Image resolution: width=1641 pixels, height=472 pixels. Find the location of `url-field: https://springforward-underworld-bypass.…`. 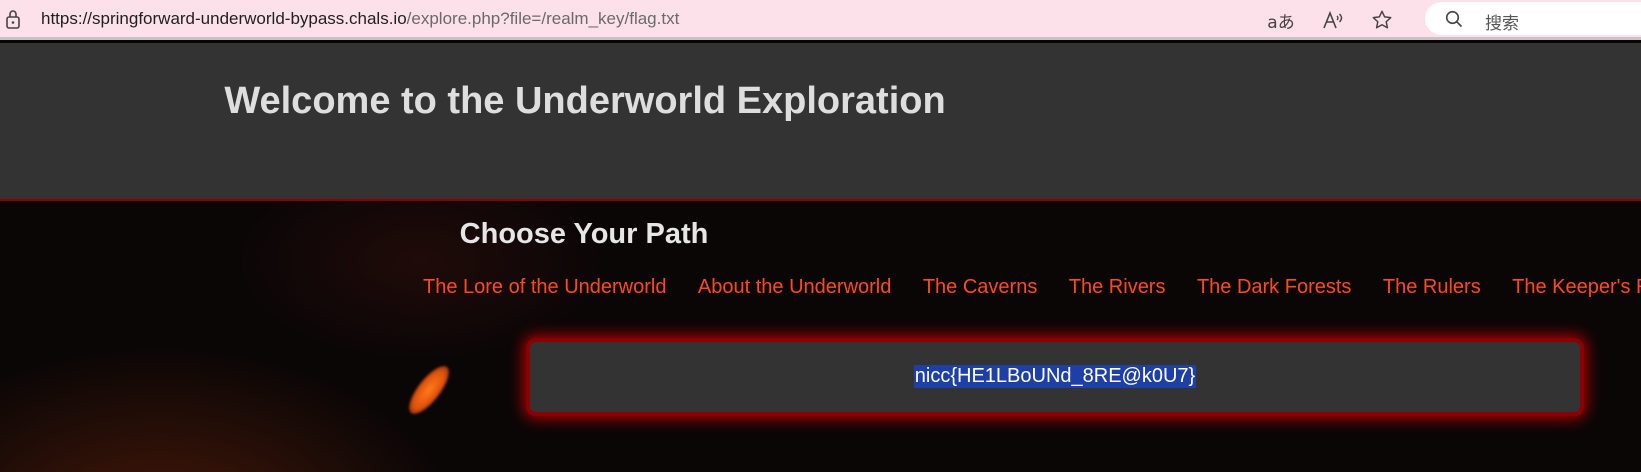

url-field: https://springforward-underworld-bypass.… is located at coordinates (360, 19).